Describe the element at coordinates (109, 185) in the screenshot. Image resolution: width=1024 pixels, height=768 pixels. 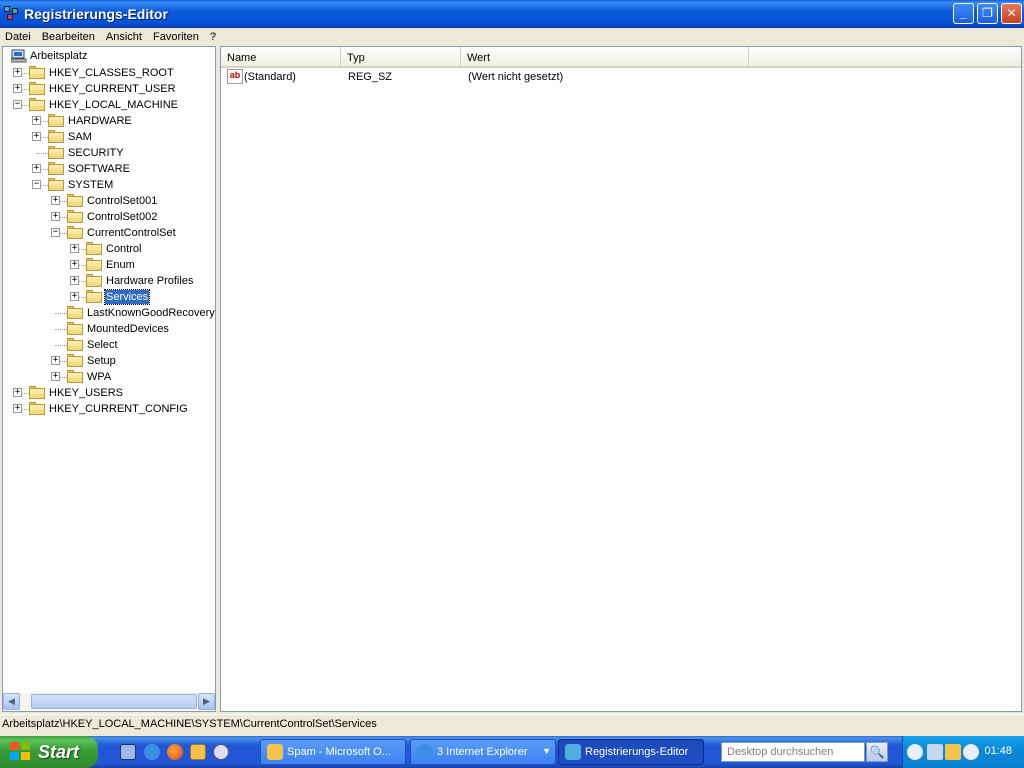
I see `tree-item: − SYSTEM` at that location.